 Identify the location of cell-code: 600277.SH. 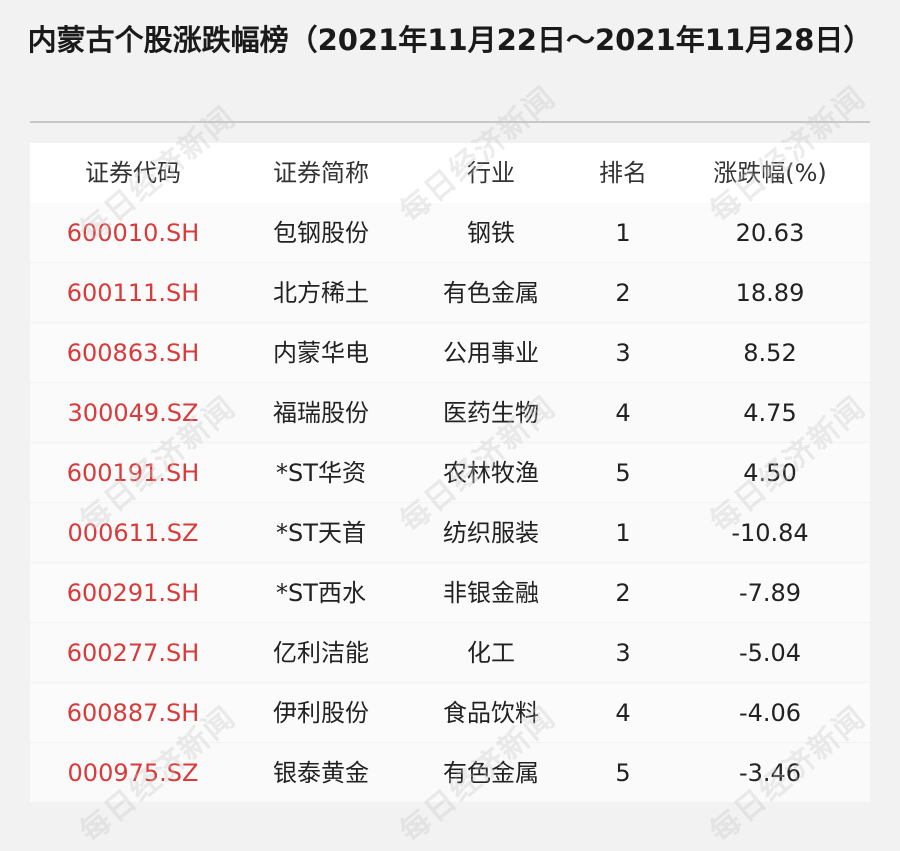
(133, 653).